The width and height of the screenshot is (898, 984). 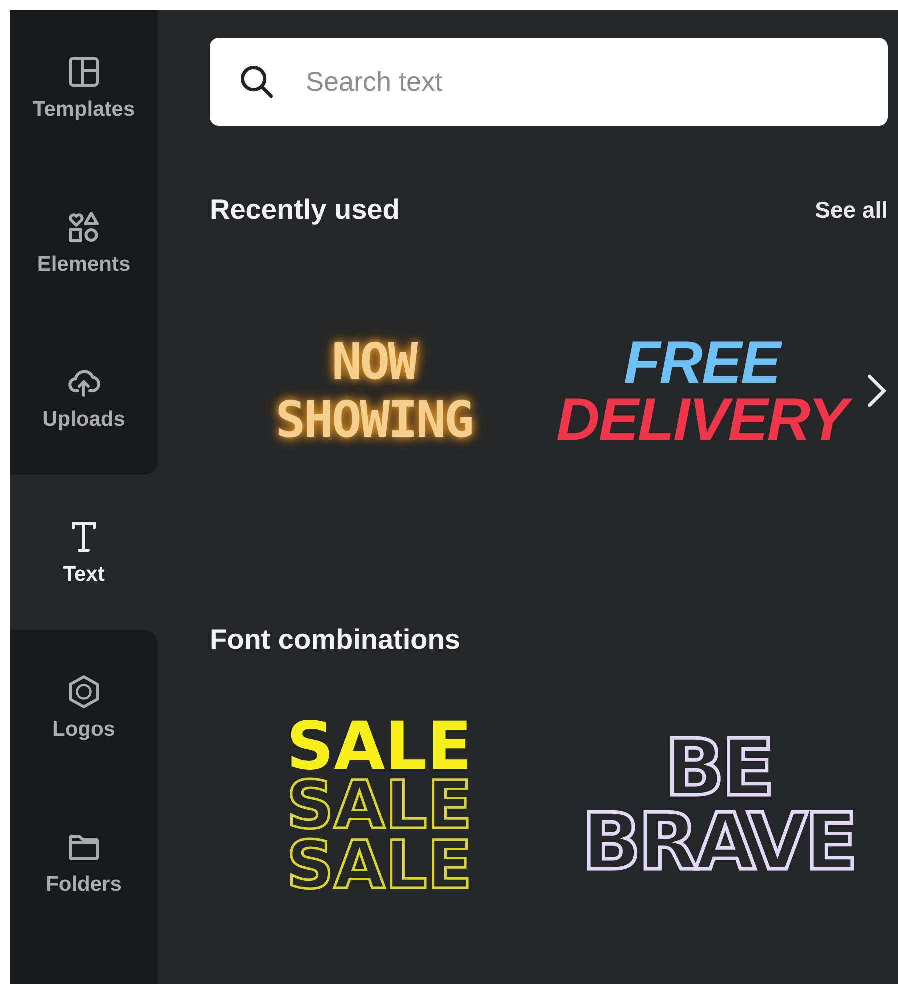 I want to click on section-heading: Font combinations, so click(x=335, y=640).